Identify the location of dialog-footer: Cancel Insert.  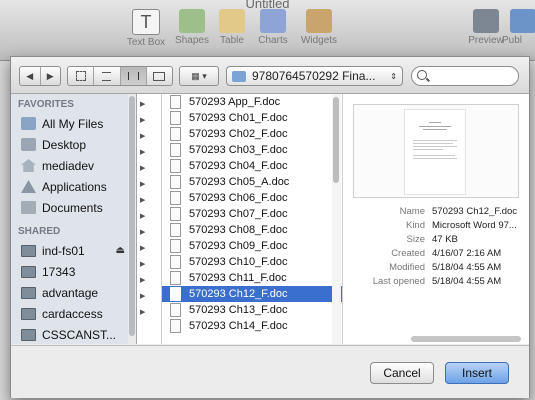
(270, 371).